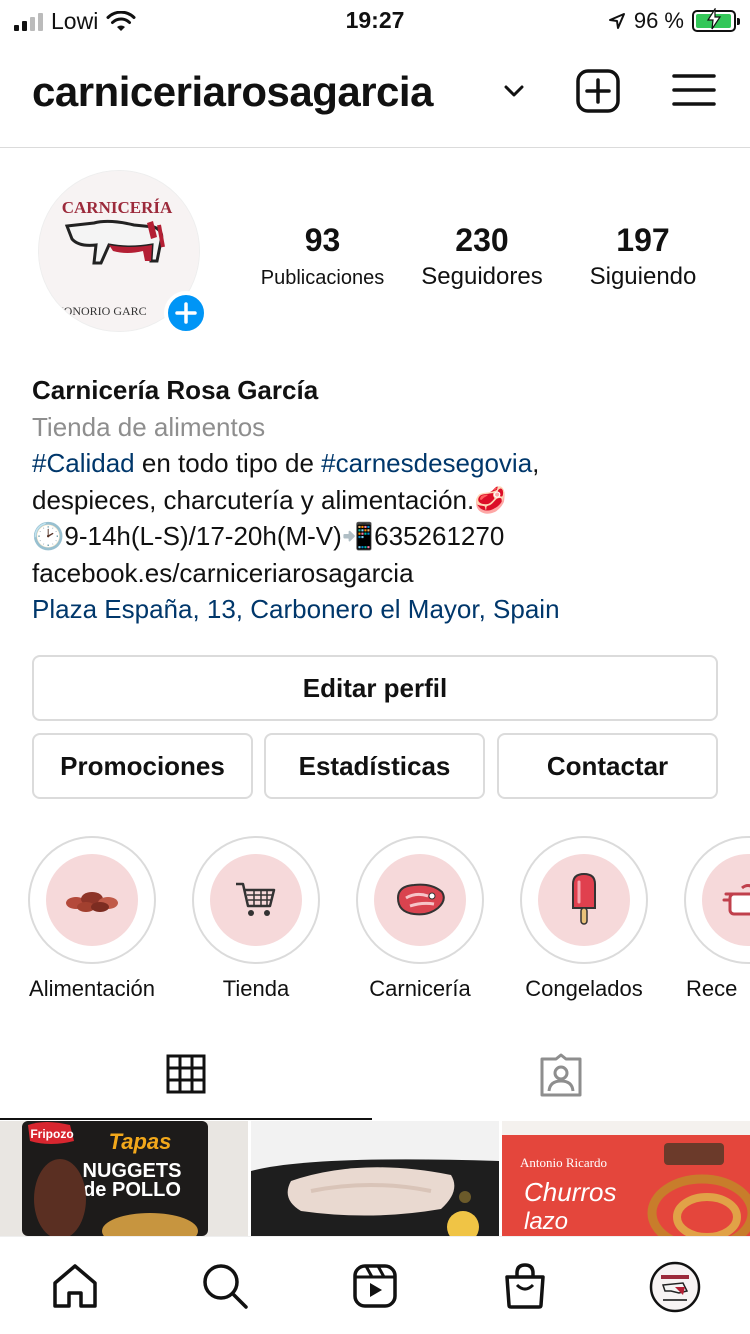 The width and height of the screenshot is (750, 1334). Describe the element at coordinates (626, 1178) in the screenshot. I see `post-thumbnail: Antonio Ricardo Churros lazo` at that location.